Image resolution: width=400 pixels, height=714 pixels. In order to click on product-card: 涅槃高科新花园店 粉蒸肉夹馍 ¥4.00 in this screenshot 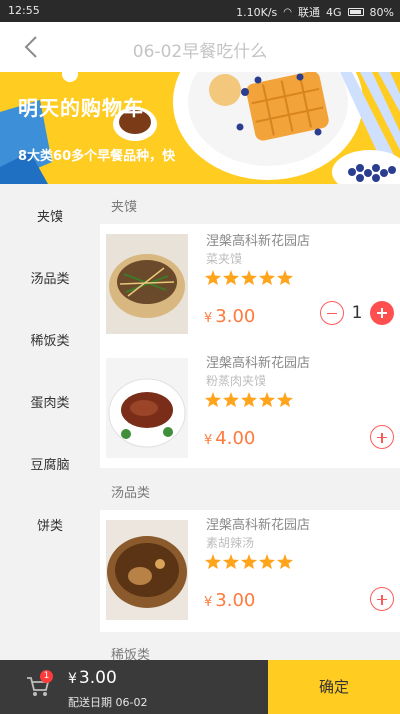, I will do `click(250, 407)`.